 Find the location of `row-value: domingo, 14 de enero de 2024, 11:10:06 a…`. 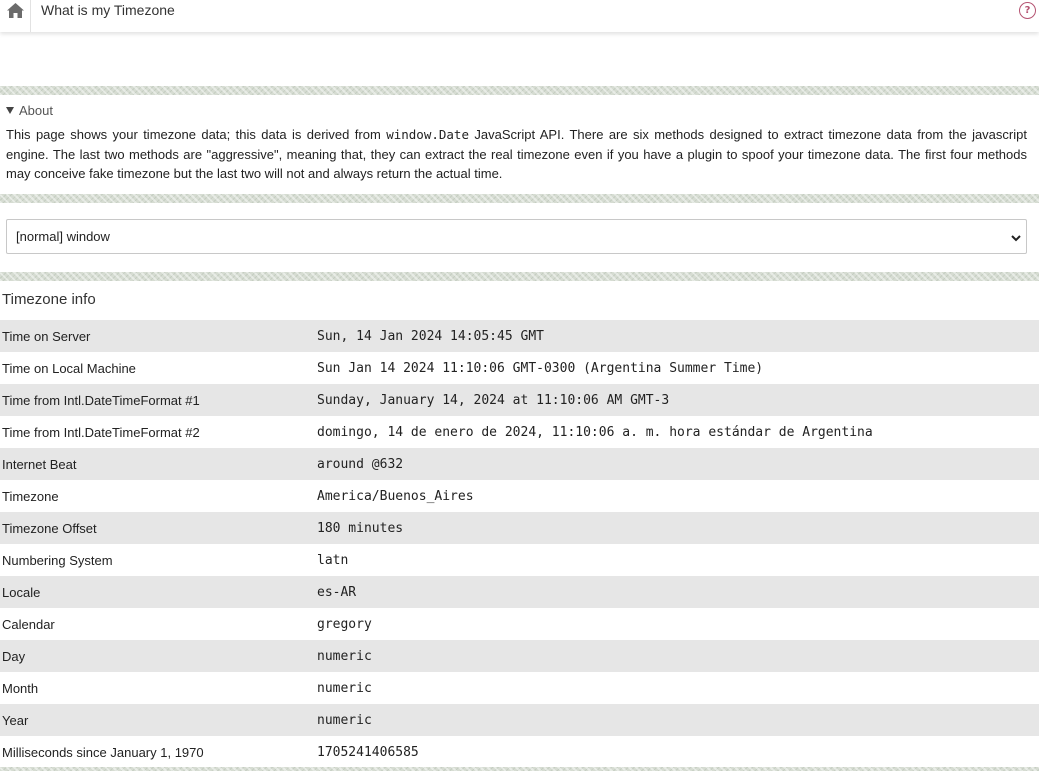

row-value: domingo, 14 de enero de 2024, 11:10:06 a… is located at coordinates (595, 432).